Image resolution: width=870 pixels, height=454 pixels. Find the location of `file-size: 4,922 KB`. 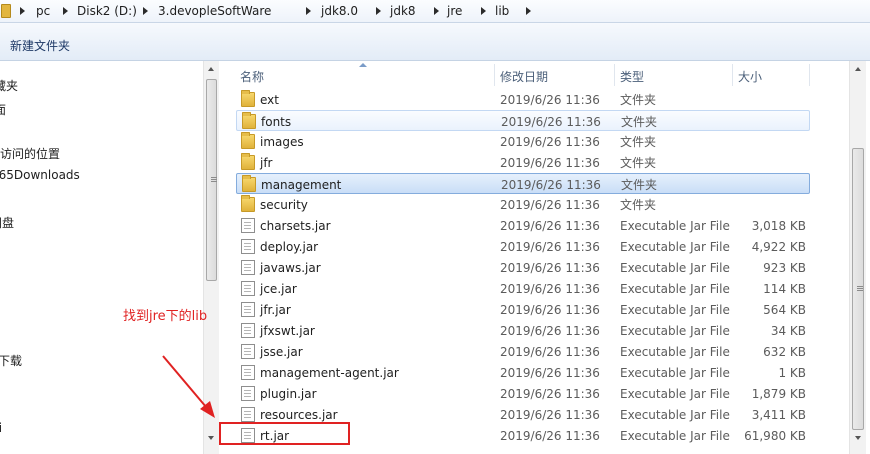

file-size: 4,922 KB is located at coordinates (778, 247).